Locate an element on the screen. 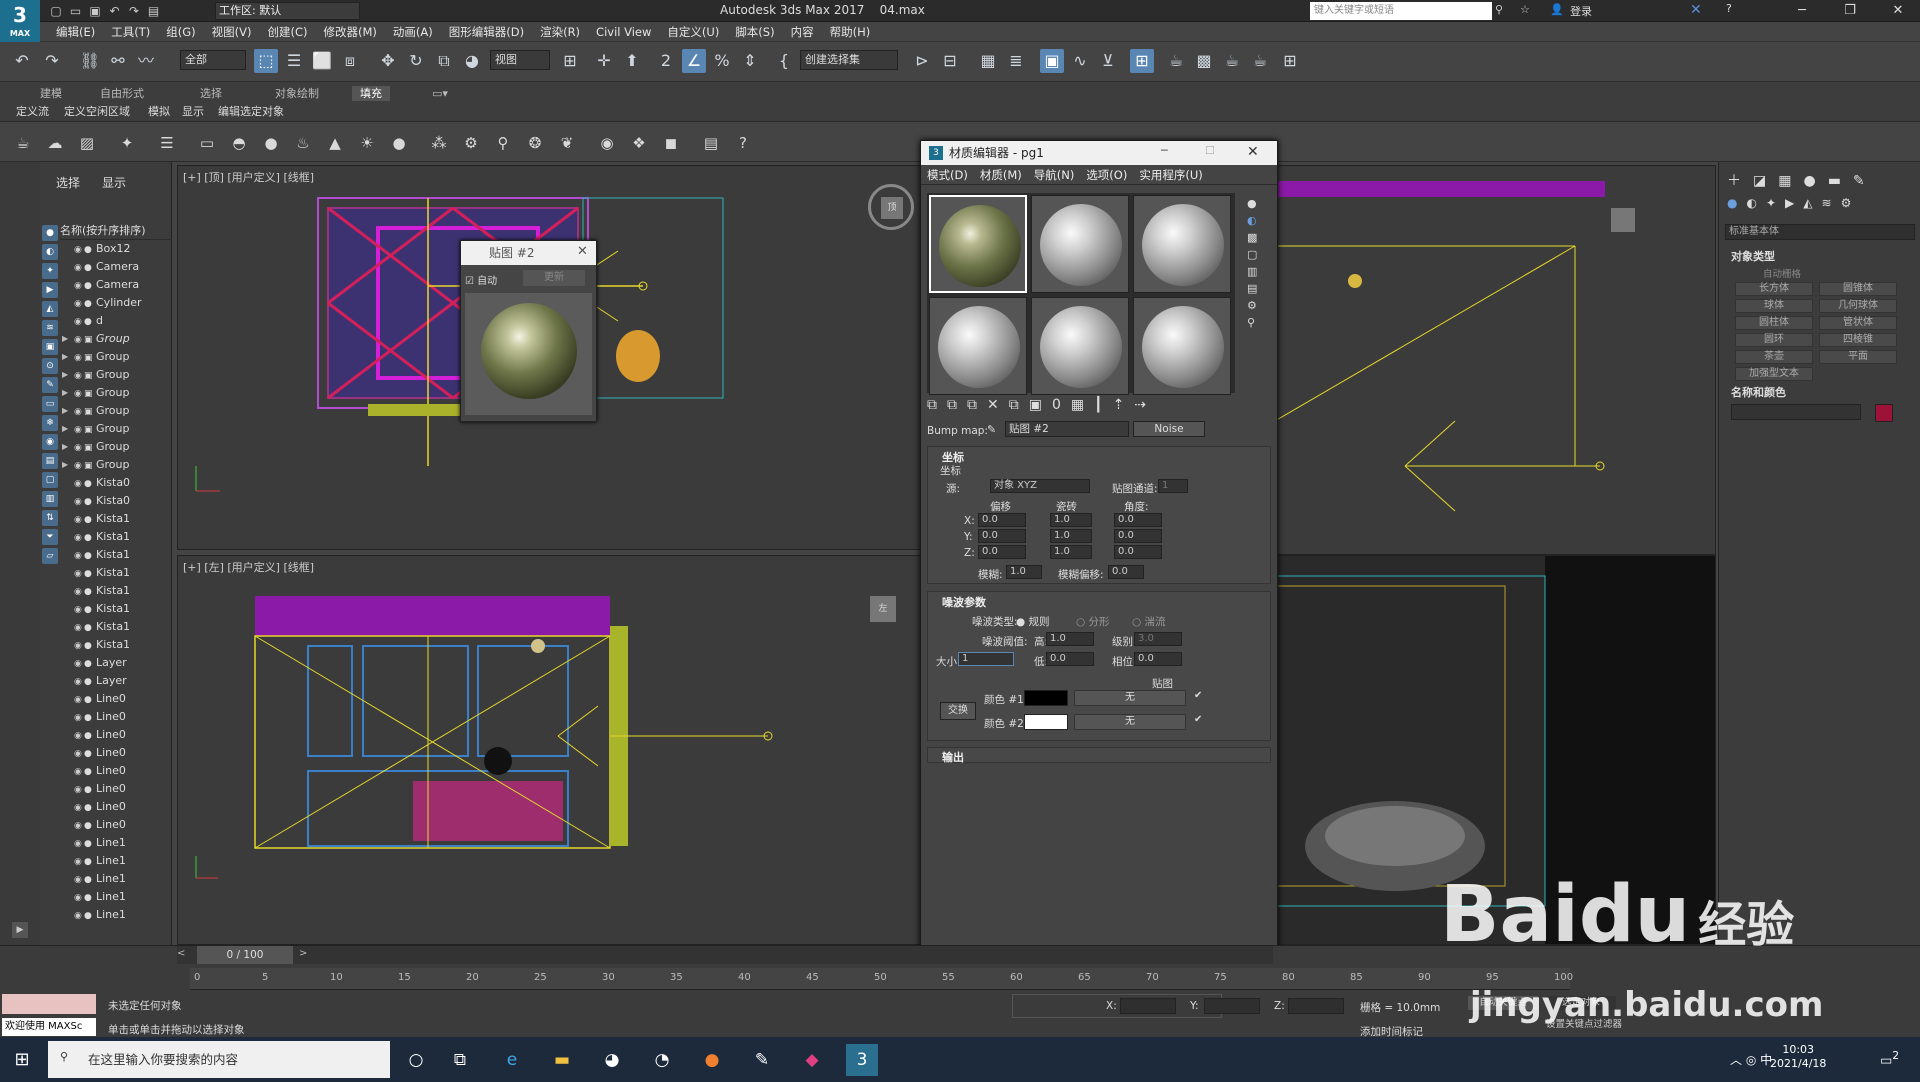 The width and height of the screenshot is (1920, 1082). list-item: ◉ ● Box12 is located at coordinates (116, 249).